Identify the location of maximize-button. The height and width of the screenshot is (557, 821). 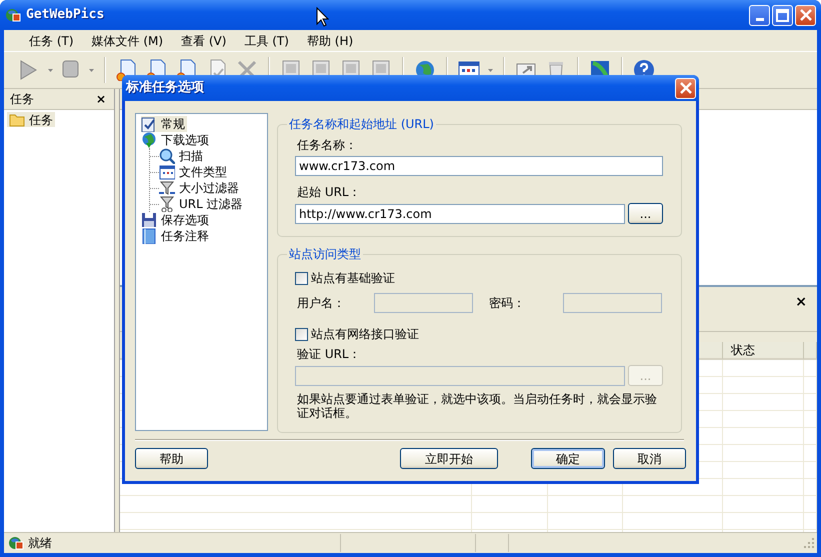
(782, 15).